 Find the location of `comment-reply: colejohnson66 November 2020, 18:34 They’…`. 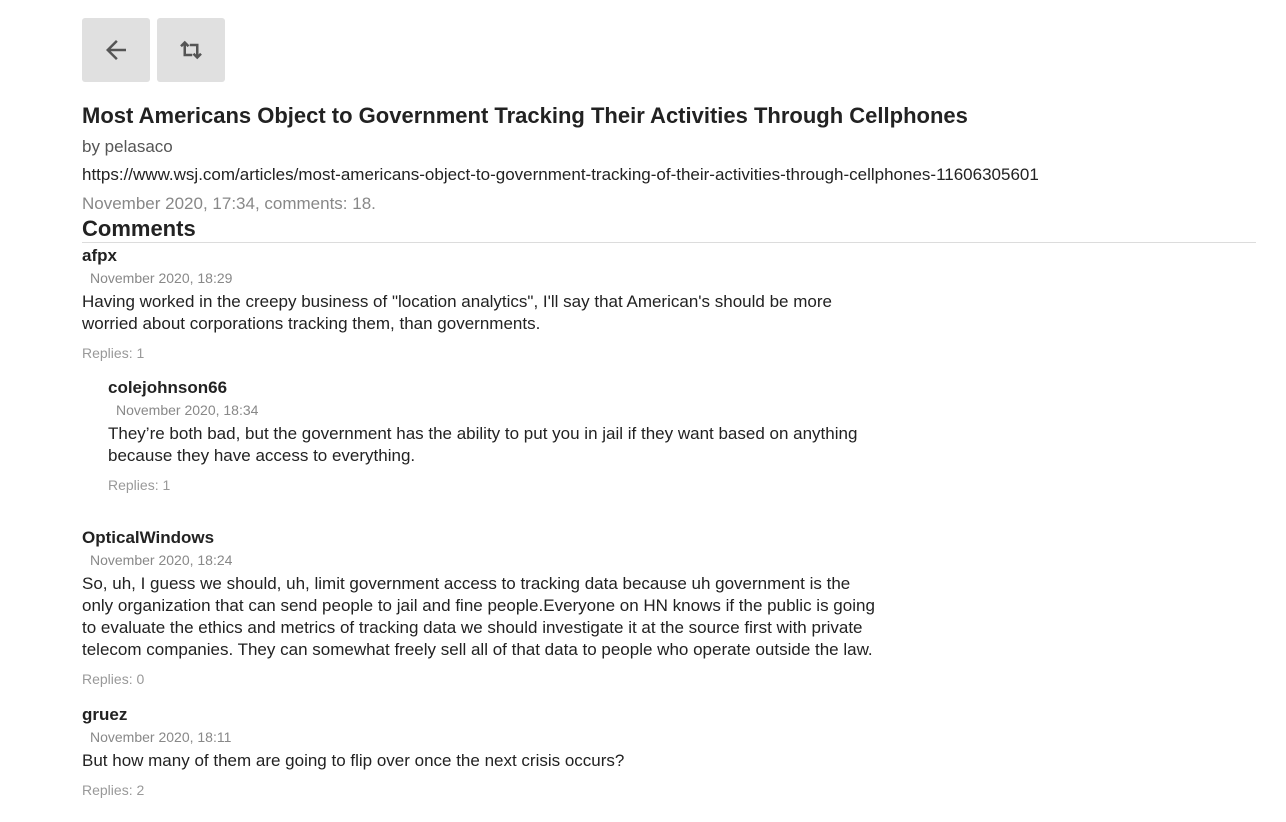

comment-reply: colejohnson66 November 2020, 18:34 They’… is located at coordinates (682, 436).